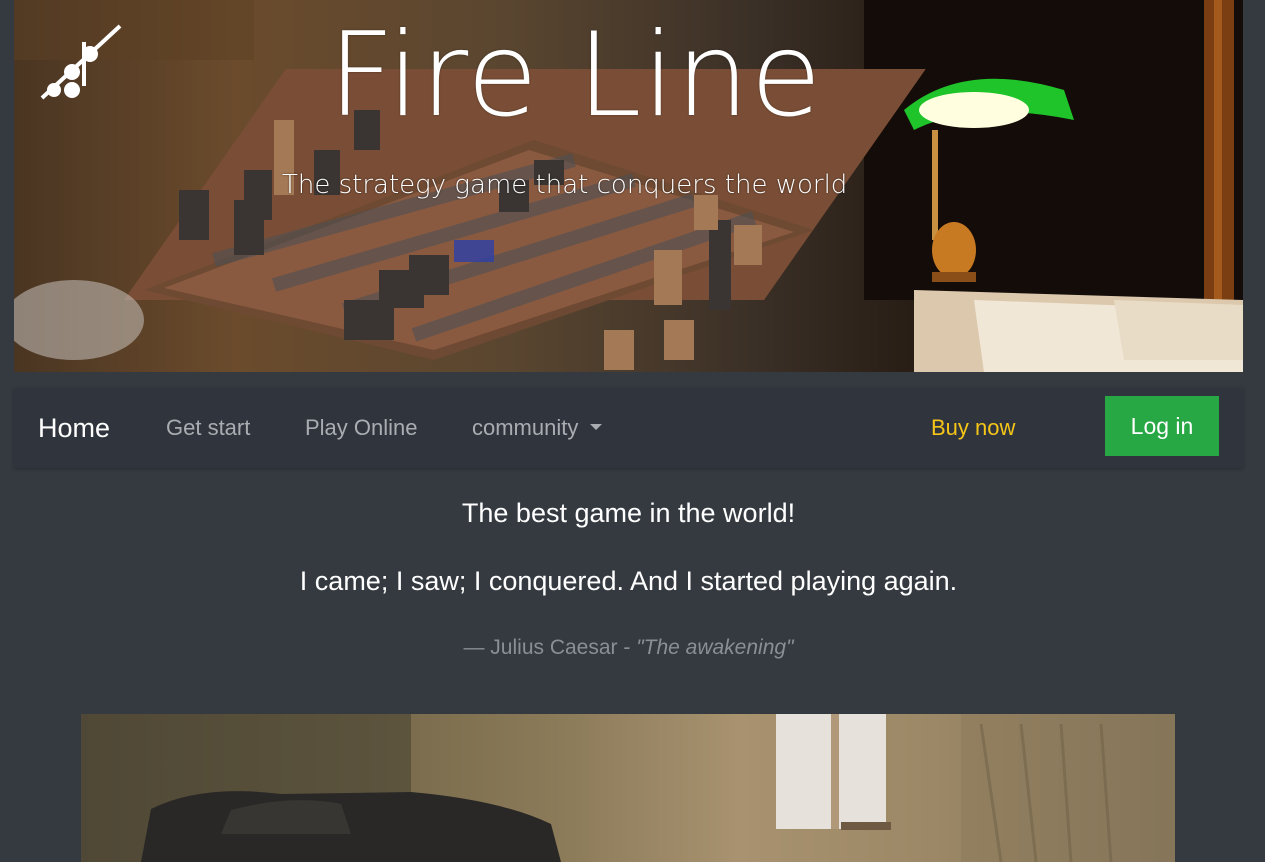 The height and width of the screenshot is (862, 1265). I want to click on blurred-room-photo, so click(628, 788).